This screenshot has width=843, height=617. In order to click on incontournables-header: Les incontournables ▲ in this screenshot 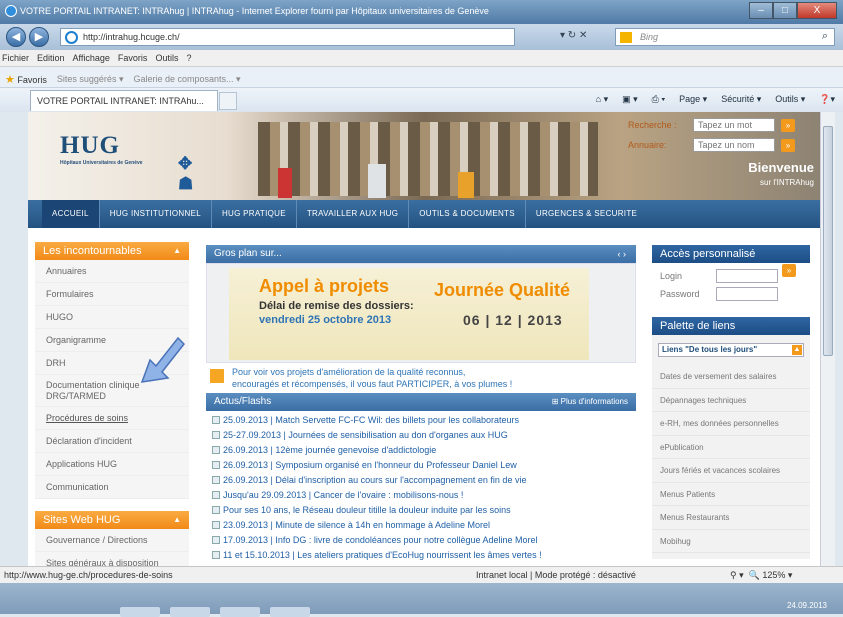, I will do `click(112, 251)`.